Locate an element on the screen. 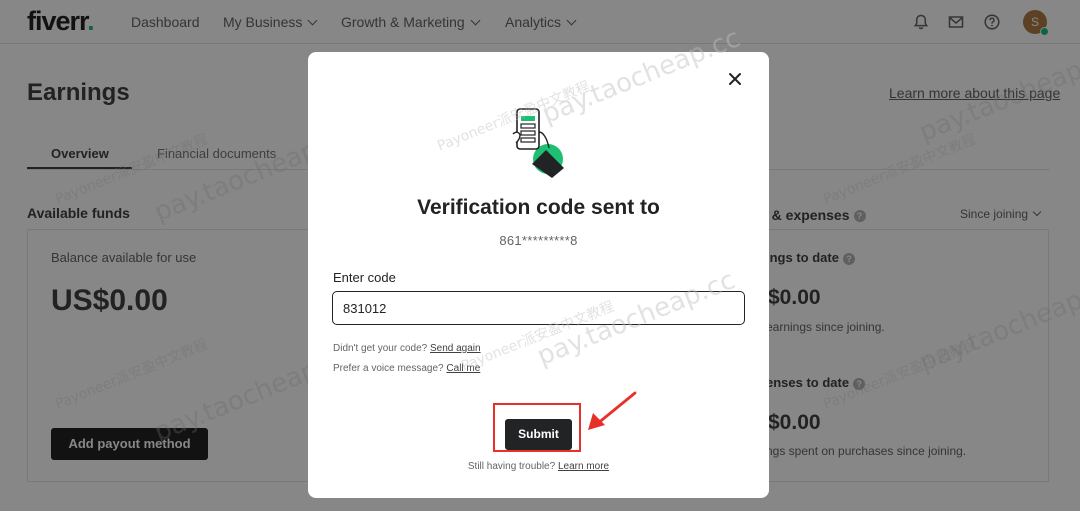  learn-more-link: Learn more is located at coordinates (583, 466).